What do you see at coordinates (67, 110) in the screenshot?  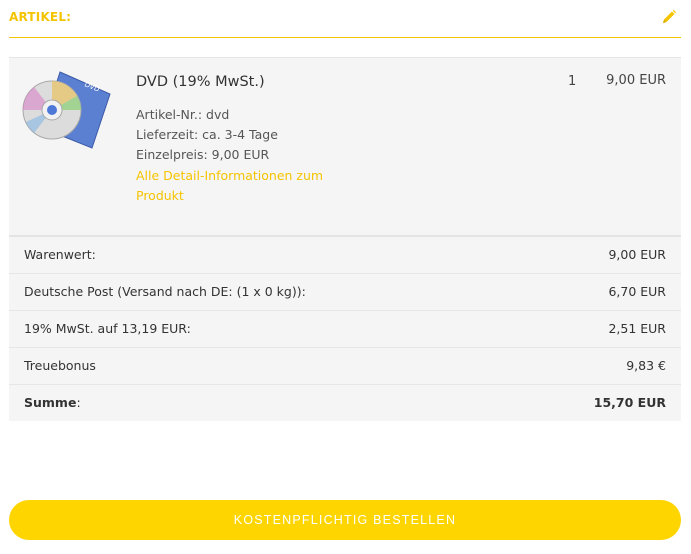 I see `dvd-product-image: DVD` at bounding box center [67, 110].